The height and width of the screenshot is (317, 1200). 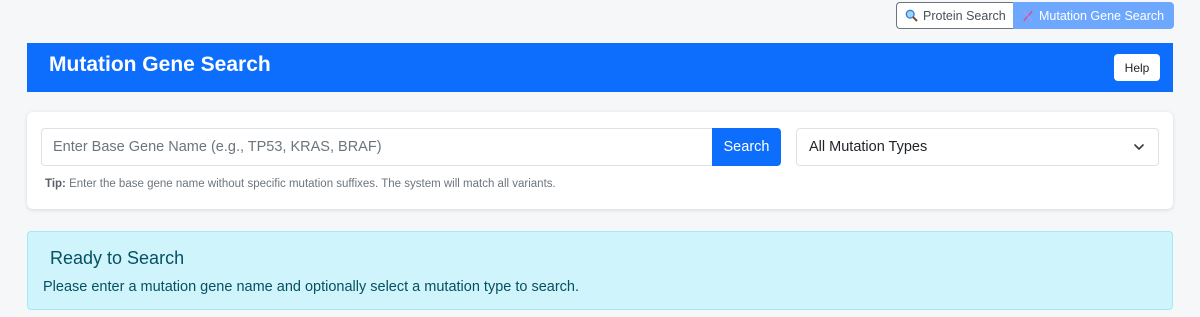 I want to click on chevron-down-icon, so click(x=1139, y=147).